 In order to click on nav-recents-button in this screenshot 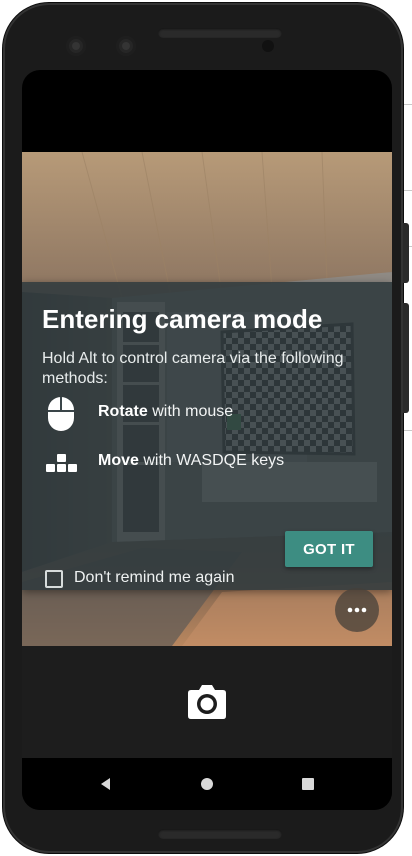, I will do `click(308, 784)`.